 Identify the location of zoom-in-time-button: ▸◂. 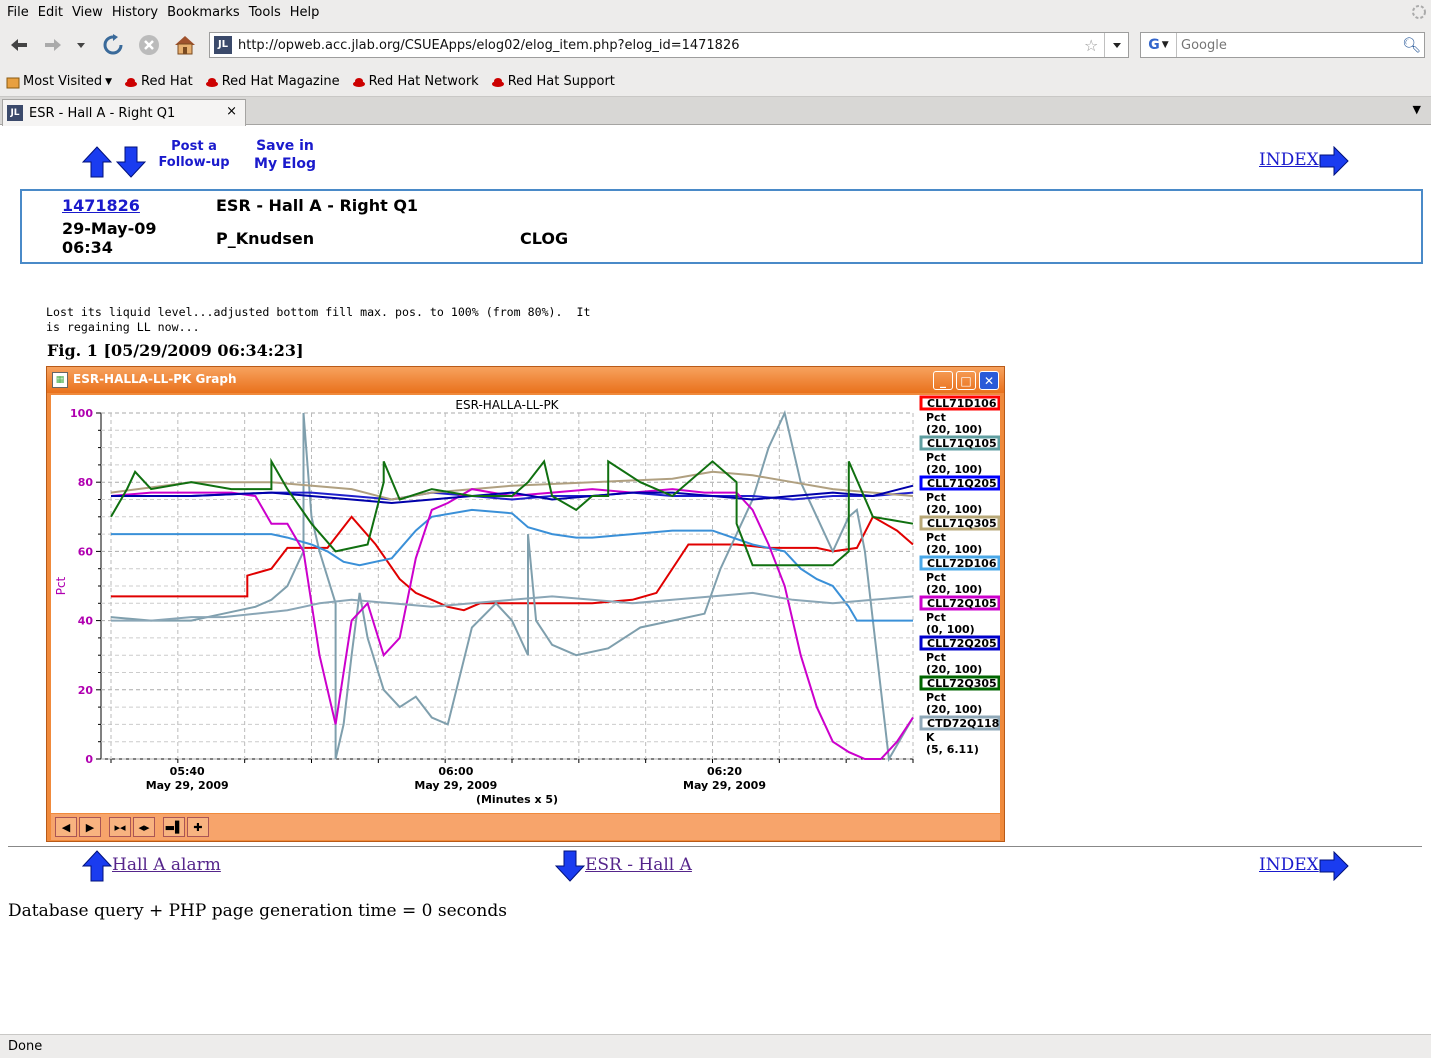
(120, 827).